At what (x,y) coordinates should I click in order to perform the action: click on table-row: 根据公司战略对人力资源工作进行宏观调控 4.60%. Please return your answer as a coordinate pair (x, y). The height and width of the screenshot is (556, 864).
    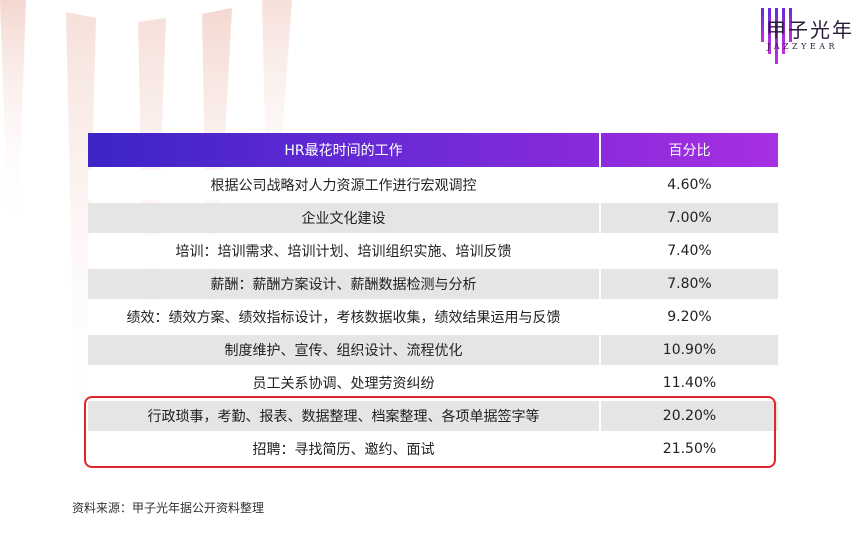
    Looking at the image, I should click on (433, 185).